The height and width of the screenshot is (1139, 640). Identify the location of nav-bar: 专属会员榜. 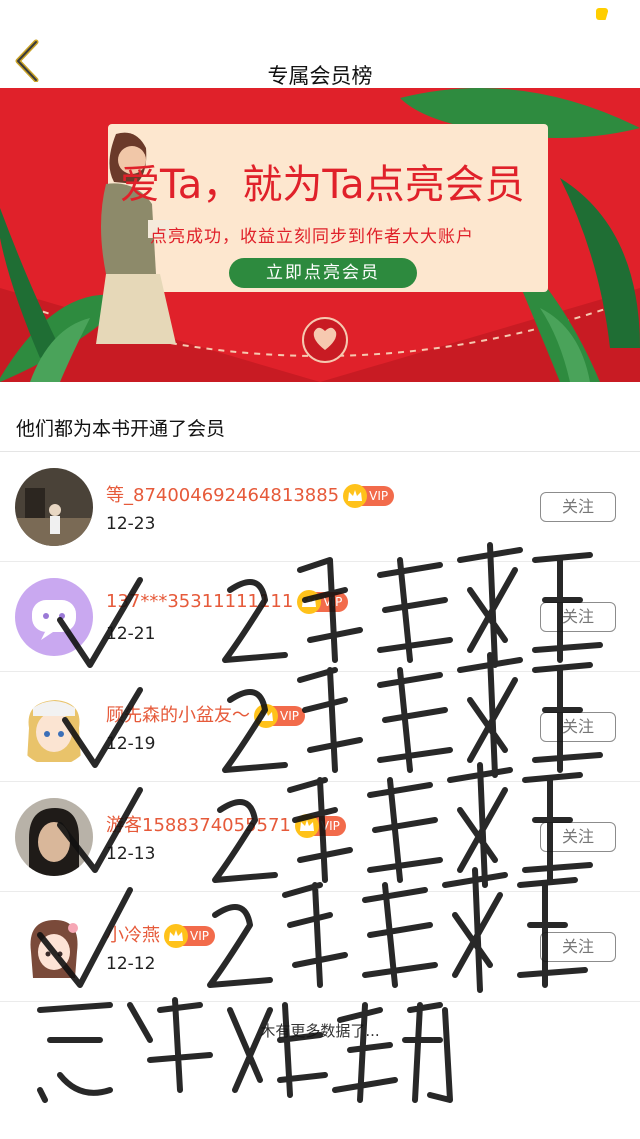
(320, 59).